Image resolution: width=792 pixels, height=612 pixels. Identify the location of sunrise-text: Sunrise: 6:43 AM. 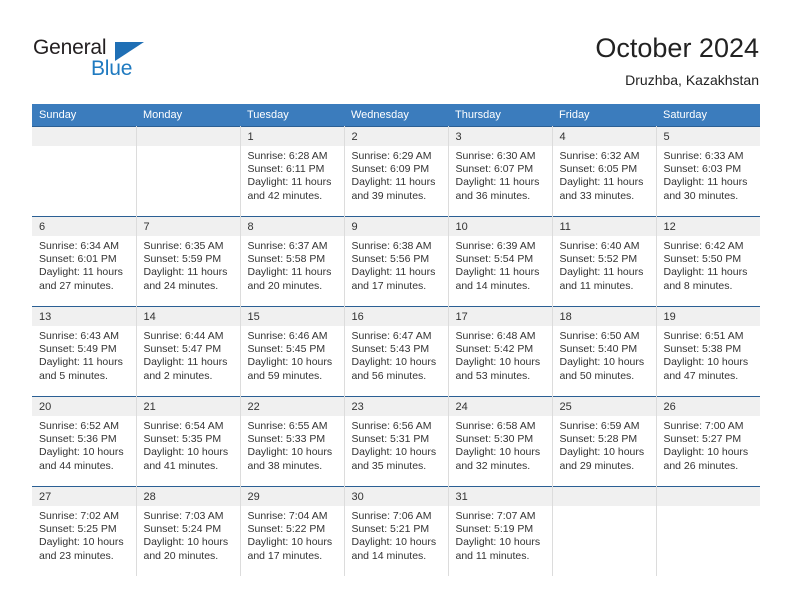
(79, 336).